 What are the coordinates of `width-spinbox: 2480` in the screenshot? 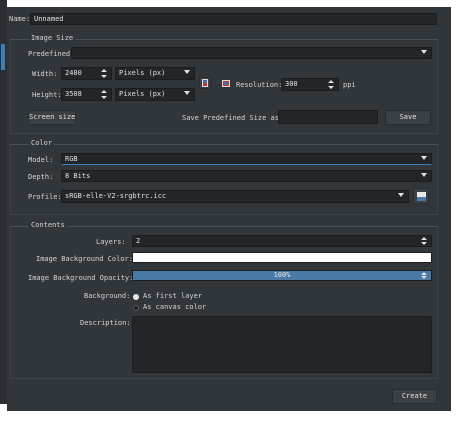 It's located at (86, 73).